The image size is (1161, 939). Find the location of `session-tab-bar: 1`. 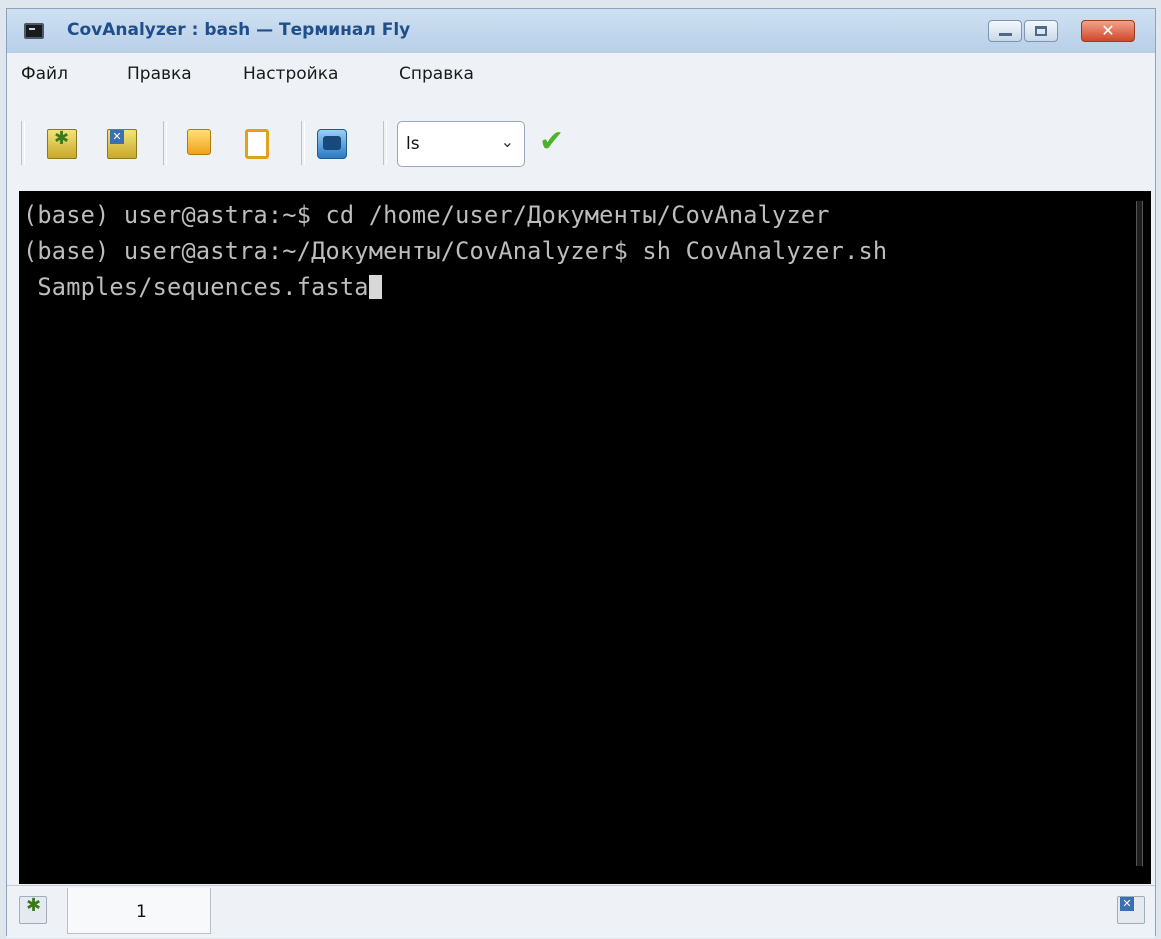

session-tab-bar: 1 is located at coordinates (581, 911).